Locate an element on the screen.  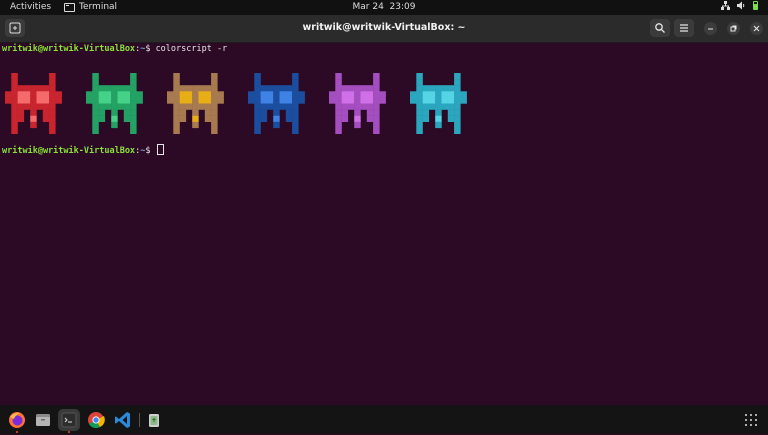
files-icon is located at coordinates (43, 420).